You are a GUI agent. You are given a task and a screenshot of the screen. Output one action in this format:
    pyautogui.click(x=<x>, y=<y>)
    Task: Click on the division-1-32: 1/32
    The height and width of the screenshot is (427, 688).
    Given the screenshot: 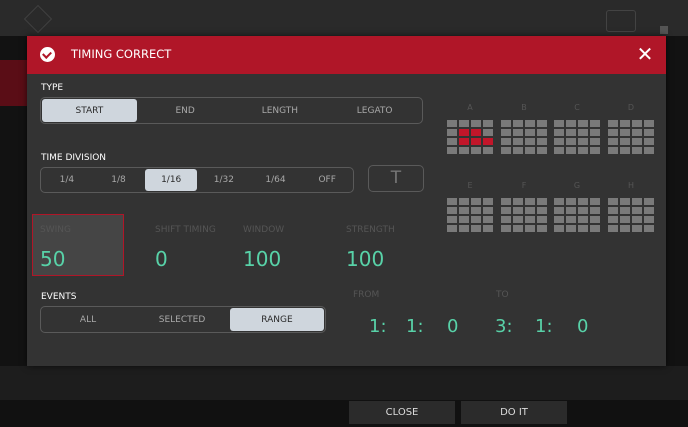 What is the action you would take?
    pyautogui.click(x=224, y=180)
    